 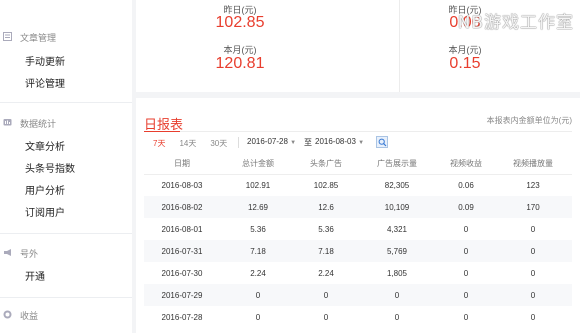 I want to click on end-date-picker: 2016-08-03 ▼, so click(x=339, y=141).